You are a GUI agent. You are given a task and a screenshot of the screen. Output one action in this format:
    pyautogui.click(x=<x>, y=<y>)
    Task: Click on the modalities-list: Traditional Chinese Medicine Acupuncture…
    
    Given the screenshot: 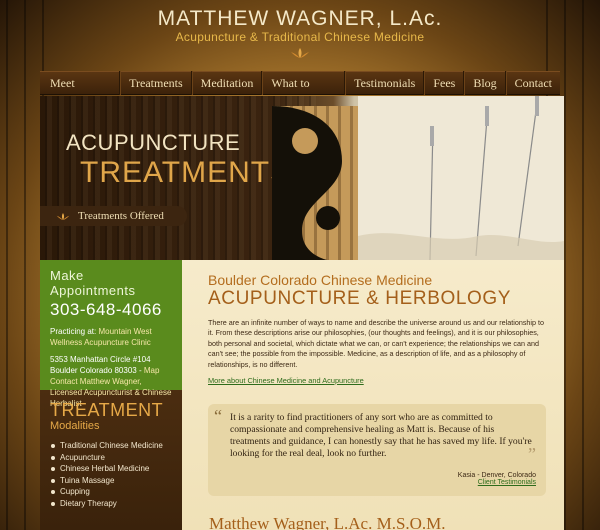 What is the action you would take?
    pyautogui.click(x=111, y=474)
    